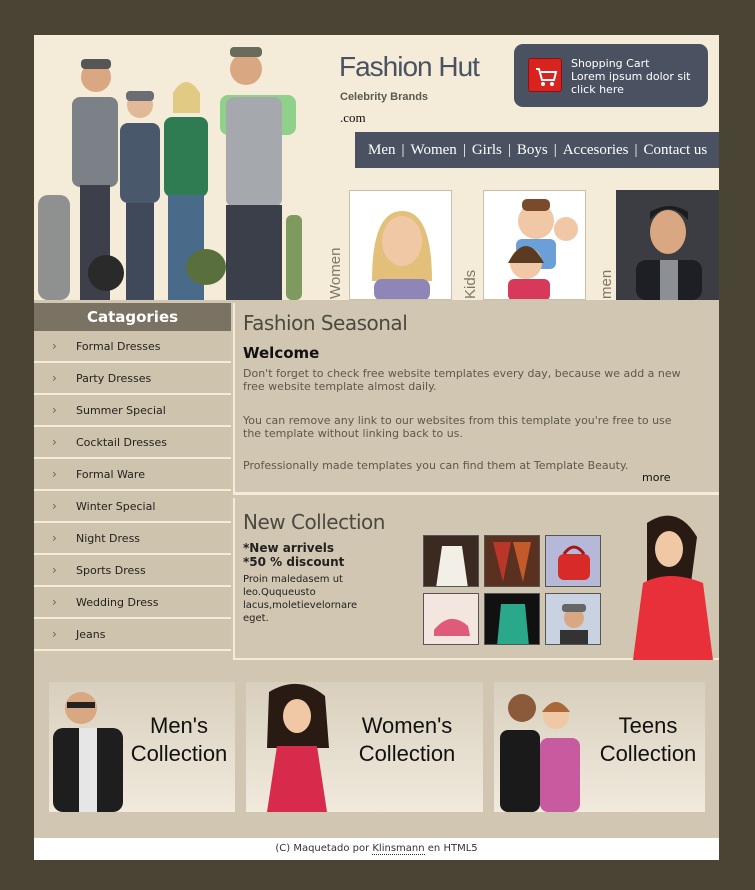 This screenshot has width=755, height=890. I want to click on category-label: Winter Special, so click(115, 506).